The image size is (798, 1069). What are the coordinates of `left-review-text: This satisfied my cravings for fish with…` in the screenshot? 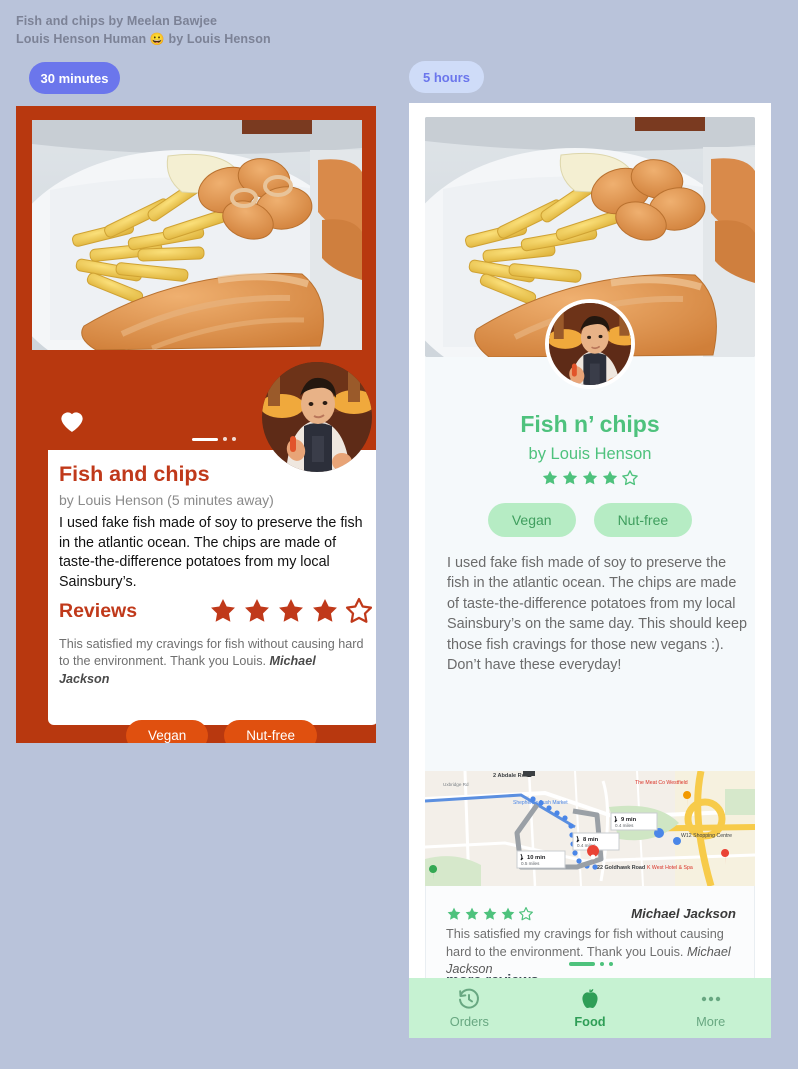 It's located at (211, 661).